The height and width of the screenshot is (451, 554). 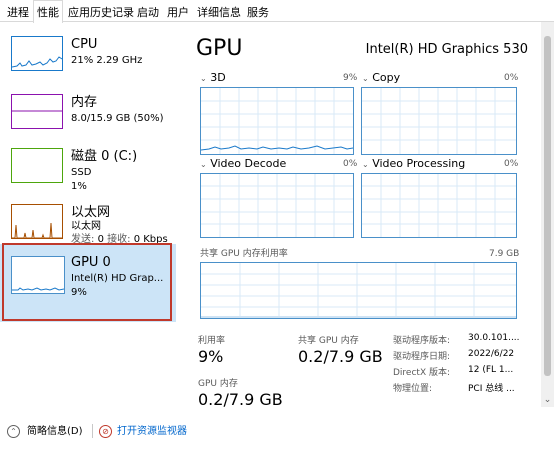 I want to click on gpu-thumbnail-graph, so click(x=38, y=275).